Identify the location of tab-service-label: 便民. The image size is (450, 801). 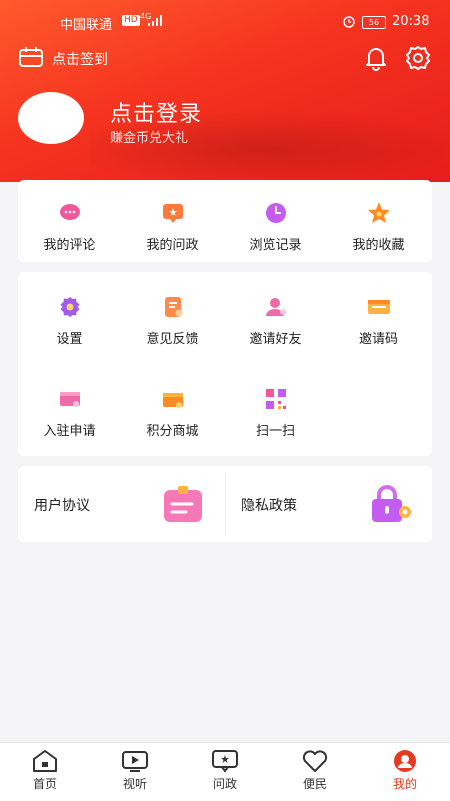
(314, 784).